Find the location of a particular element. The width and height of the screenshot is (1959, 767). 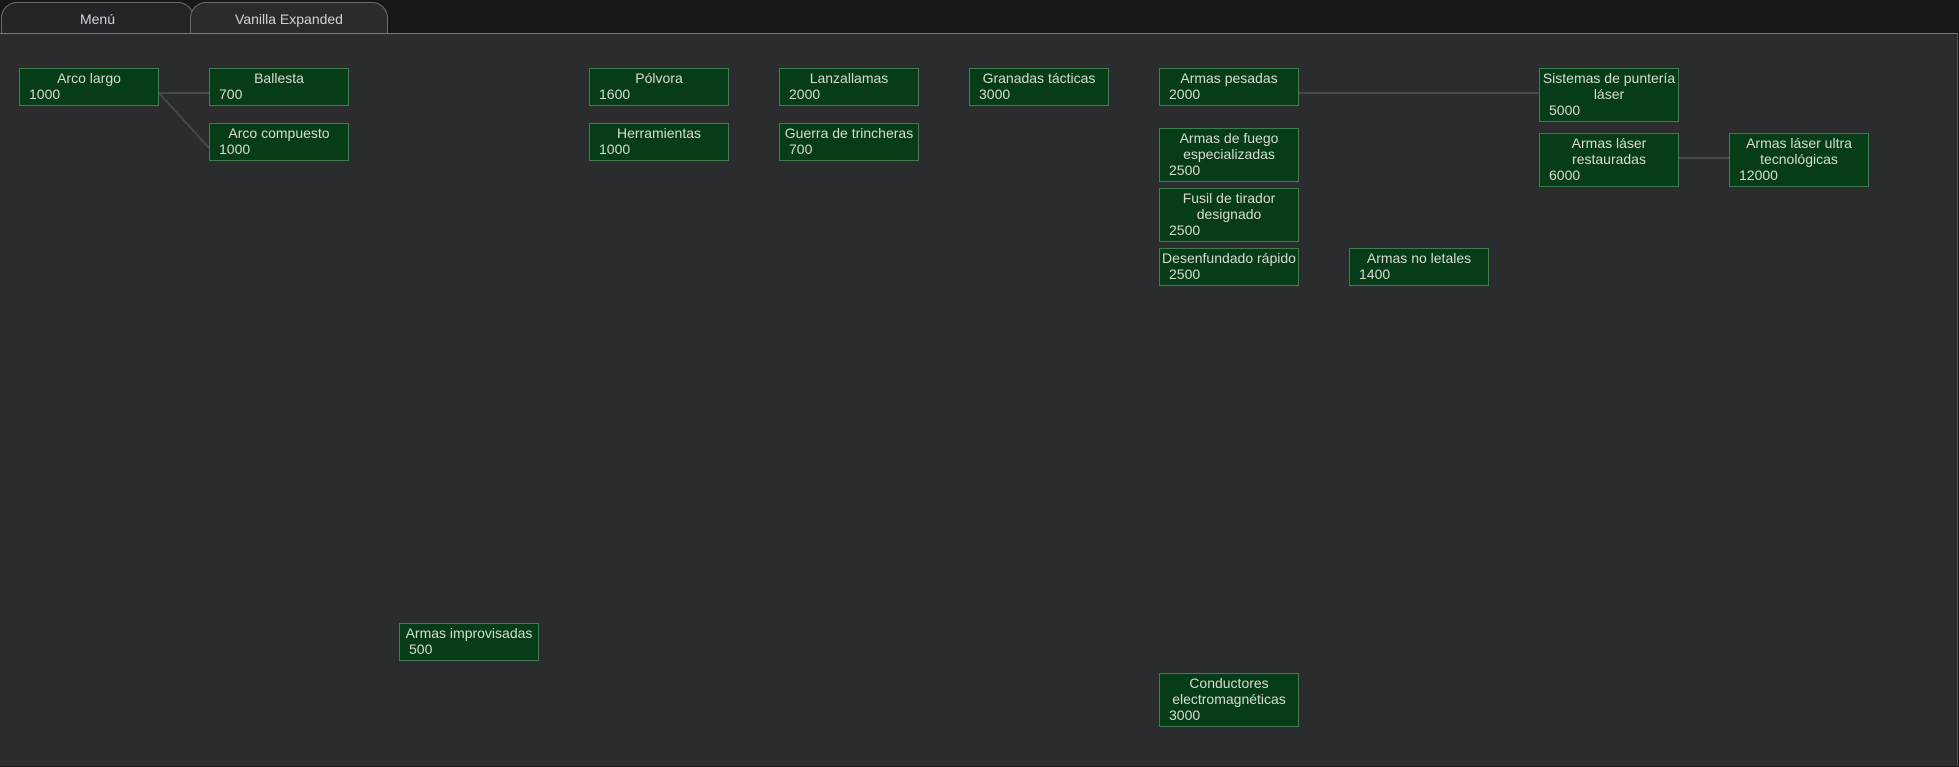

research-node-polvora: Pólvora 1600 is located at coordinates (659, 87).